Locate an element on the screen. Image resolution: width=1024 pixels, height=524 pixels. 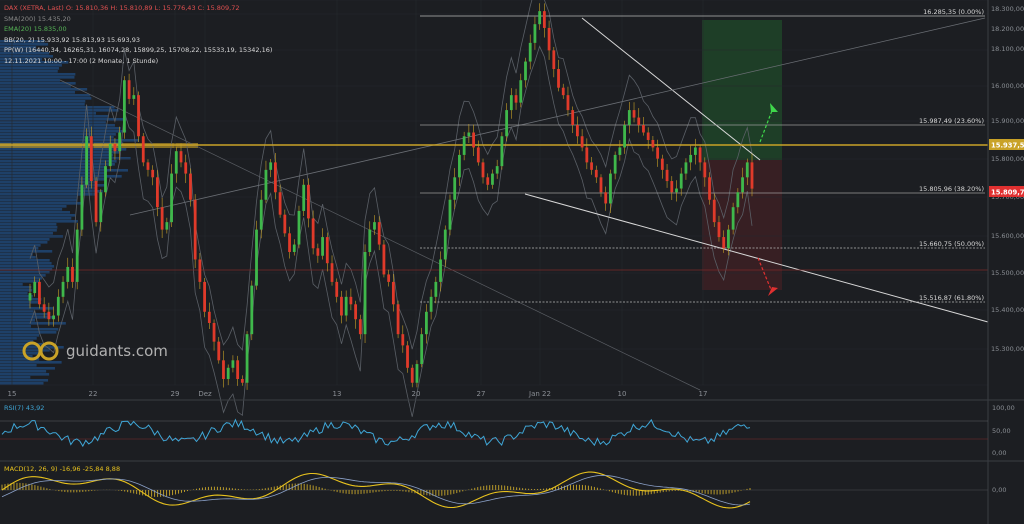
x-tick-label: 20 is located at coordinates (416, 394).